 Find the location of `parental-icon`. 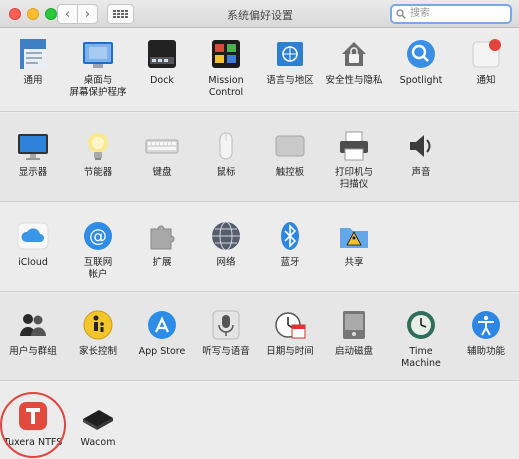

parental-icon is located at coordinates (98, 325).